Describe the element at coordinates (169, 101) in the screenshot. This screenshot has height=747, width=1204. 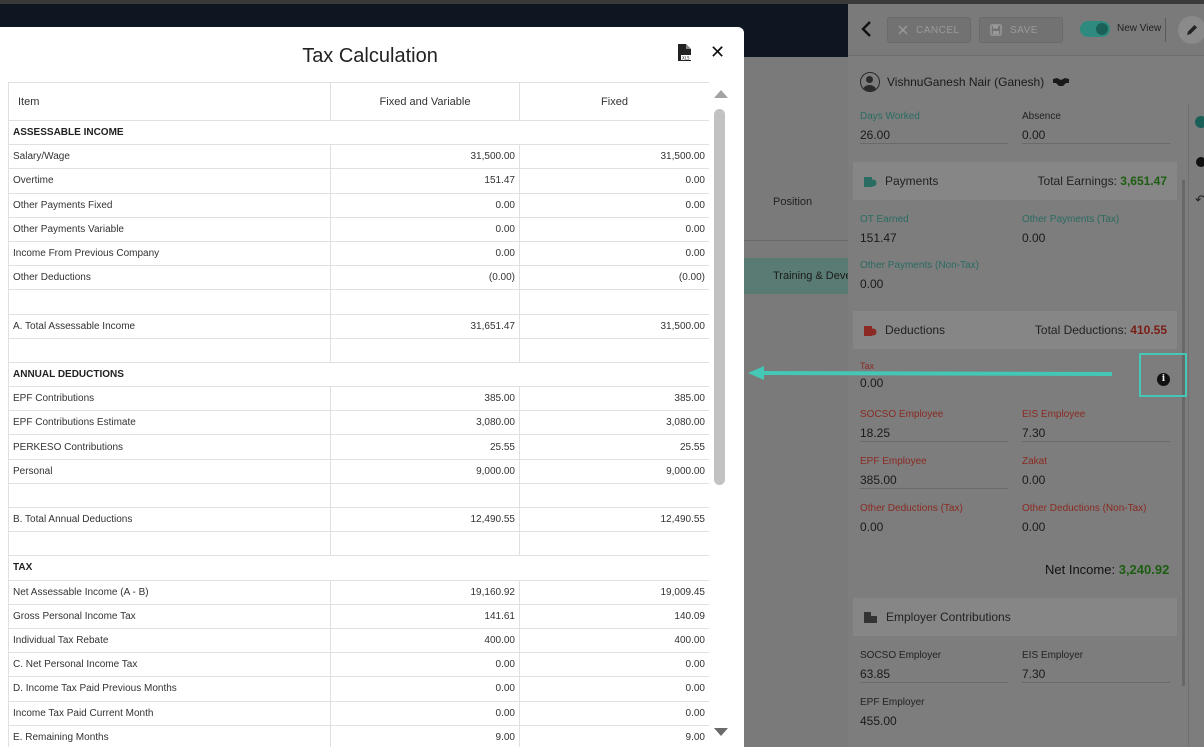
I see `column-header-item: Item` at that location.